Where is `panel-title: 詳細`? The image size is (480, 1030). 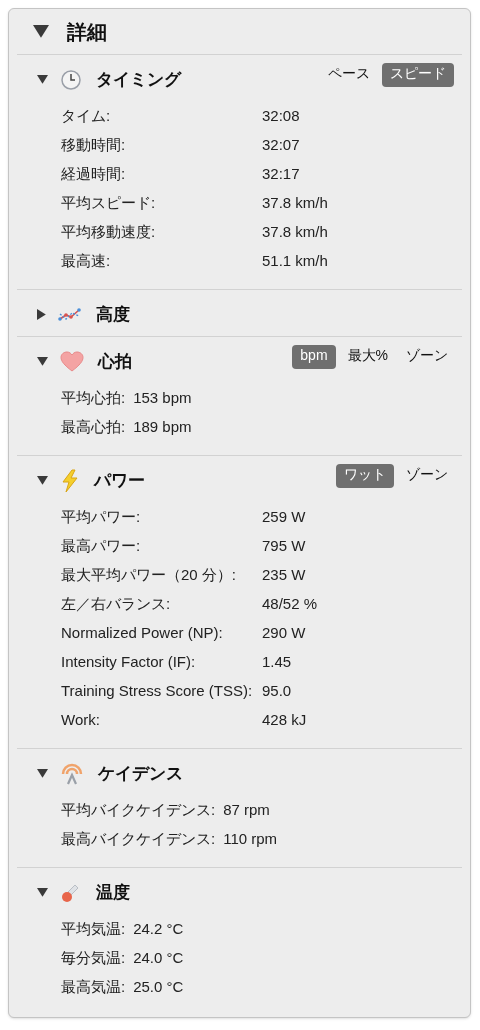
panel-title: 詳細 is located at coordinates (87, 32).